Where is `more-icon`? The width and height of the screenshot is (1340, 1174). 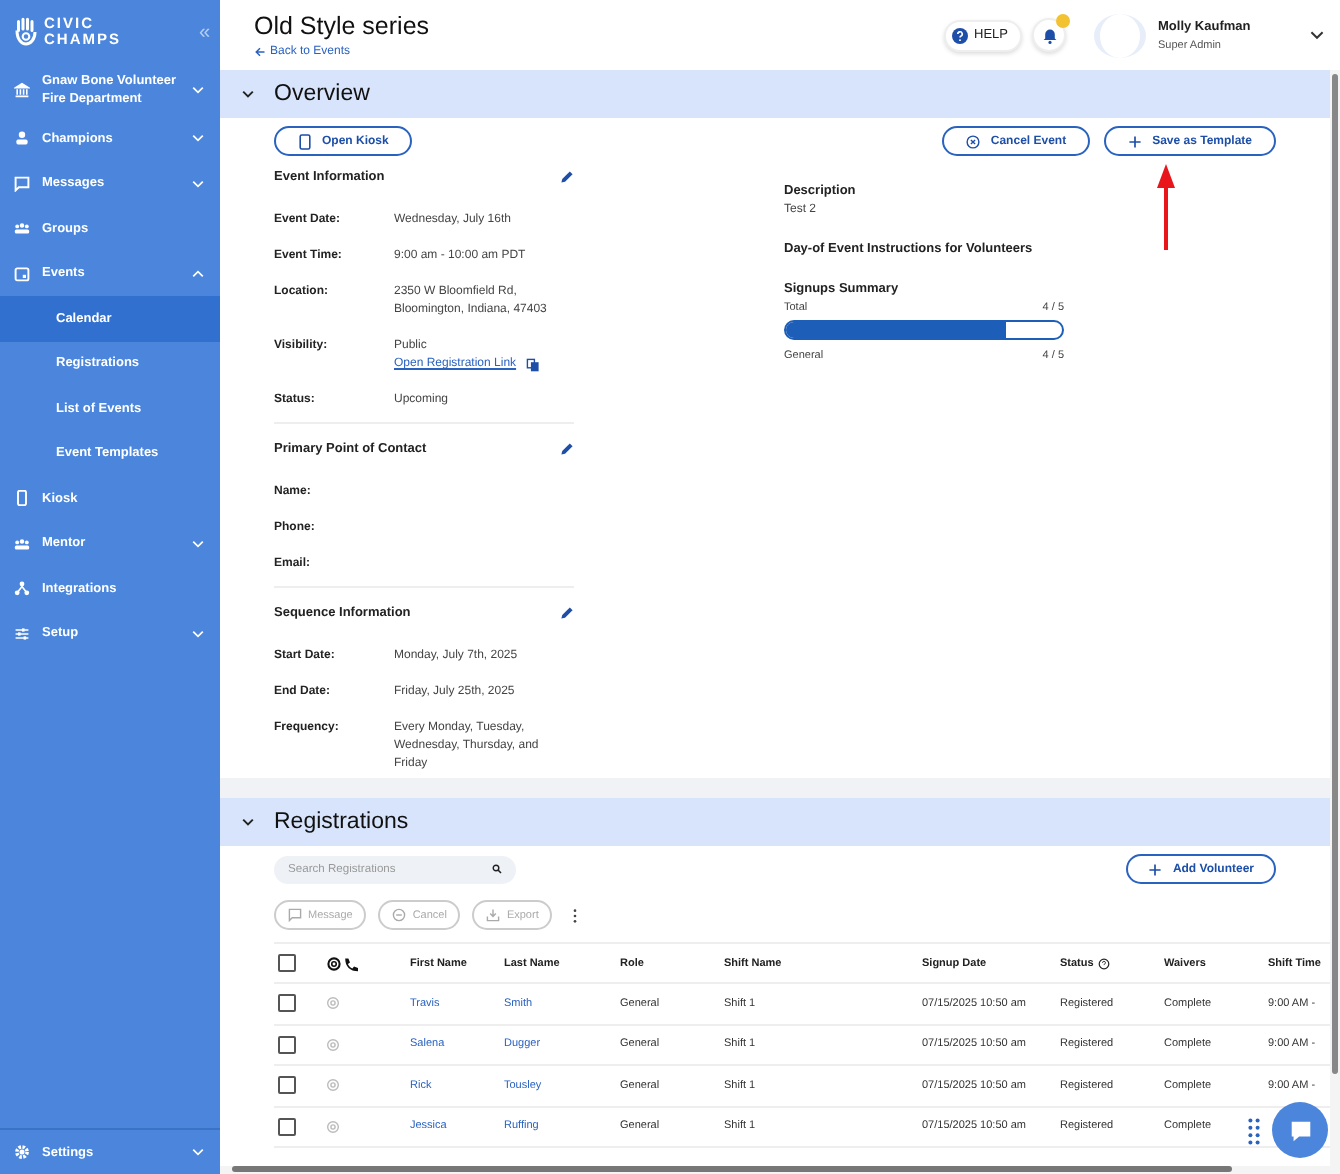 more-icon is located at coordinates (575, 915).